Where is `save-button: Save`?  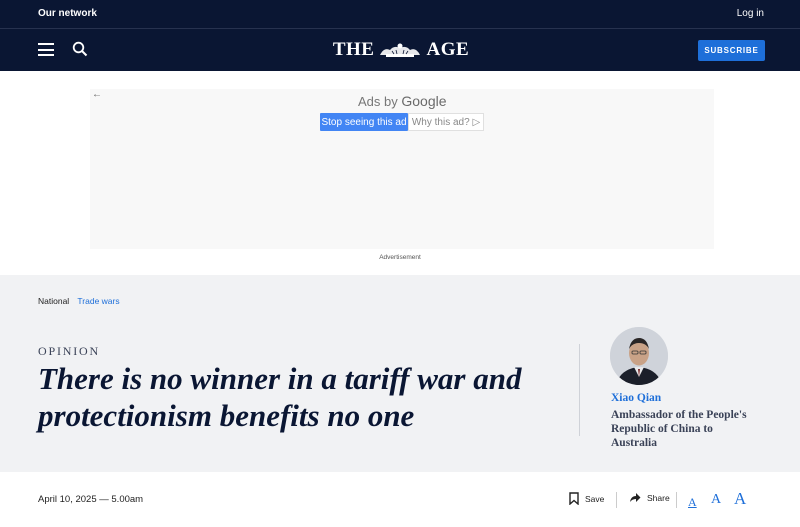
save-button: Save is located at coordinates (586, 498).